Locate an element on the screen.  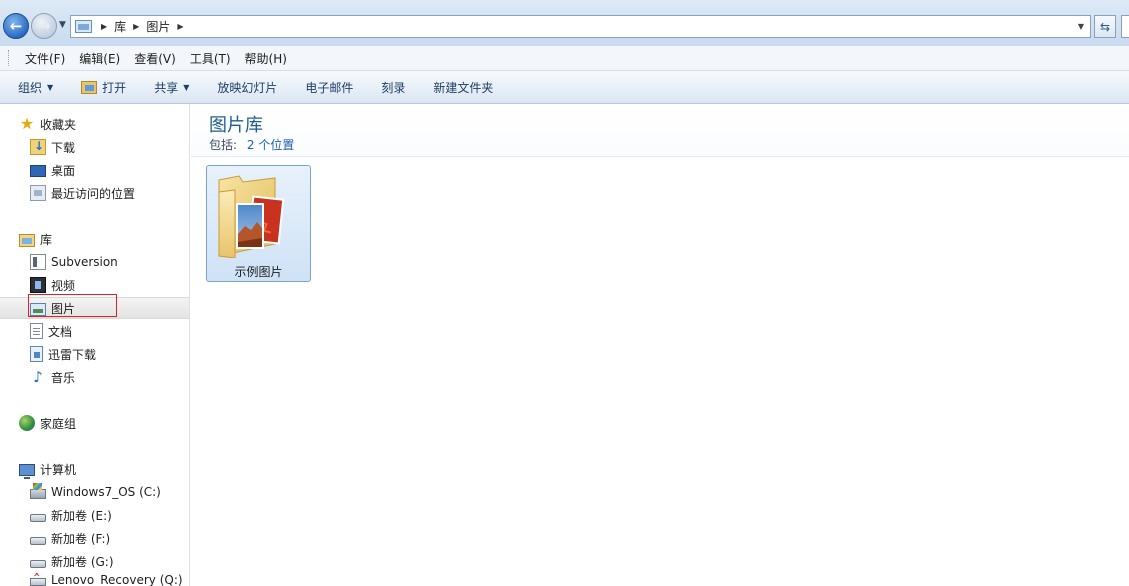
menu-tools: 工具(T) is located at coordinates (210, 58).